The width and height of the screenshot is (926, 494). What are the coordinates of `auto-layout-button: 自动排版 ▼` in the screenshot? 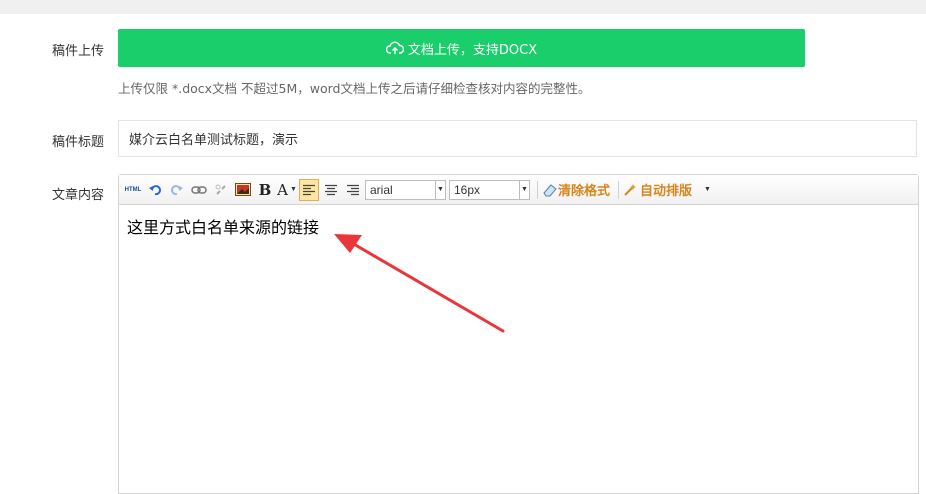 It's located at (667, 190).